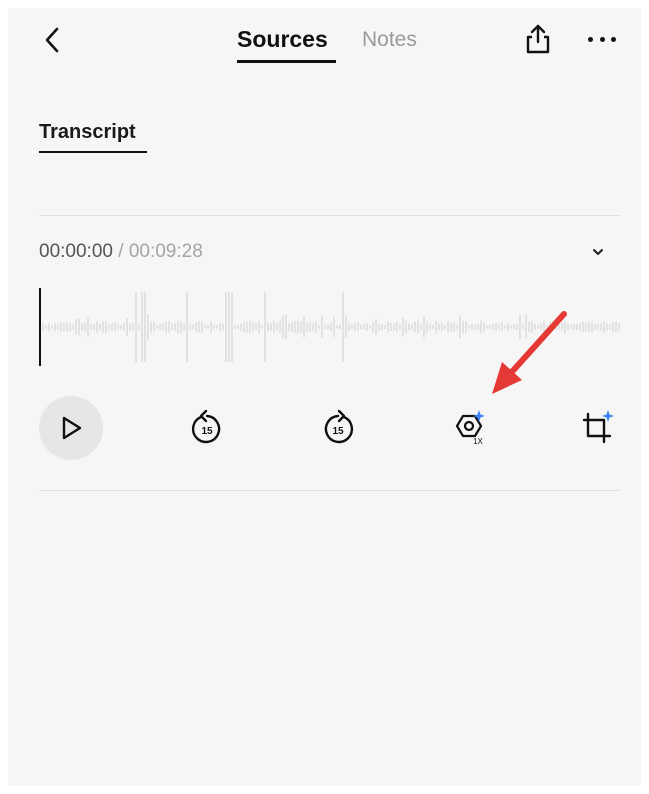 This screenshot has width=649, height=794. What do you see at coordinates (87, 132) in the screenshot?
I see `tab-transcript: Transcript` at bounding box center [87, 132].